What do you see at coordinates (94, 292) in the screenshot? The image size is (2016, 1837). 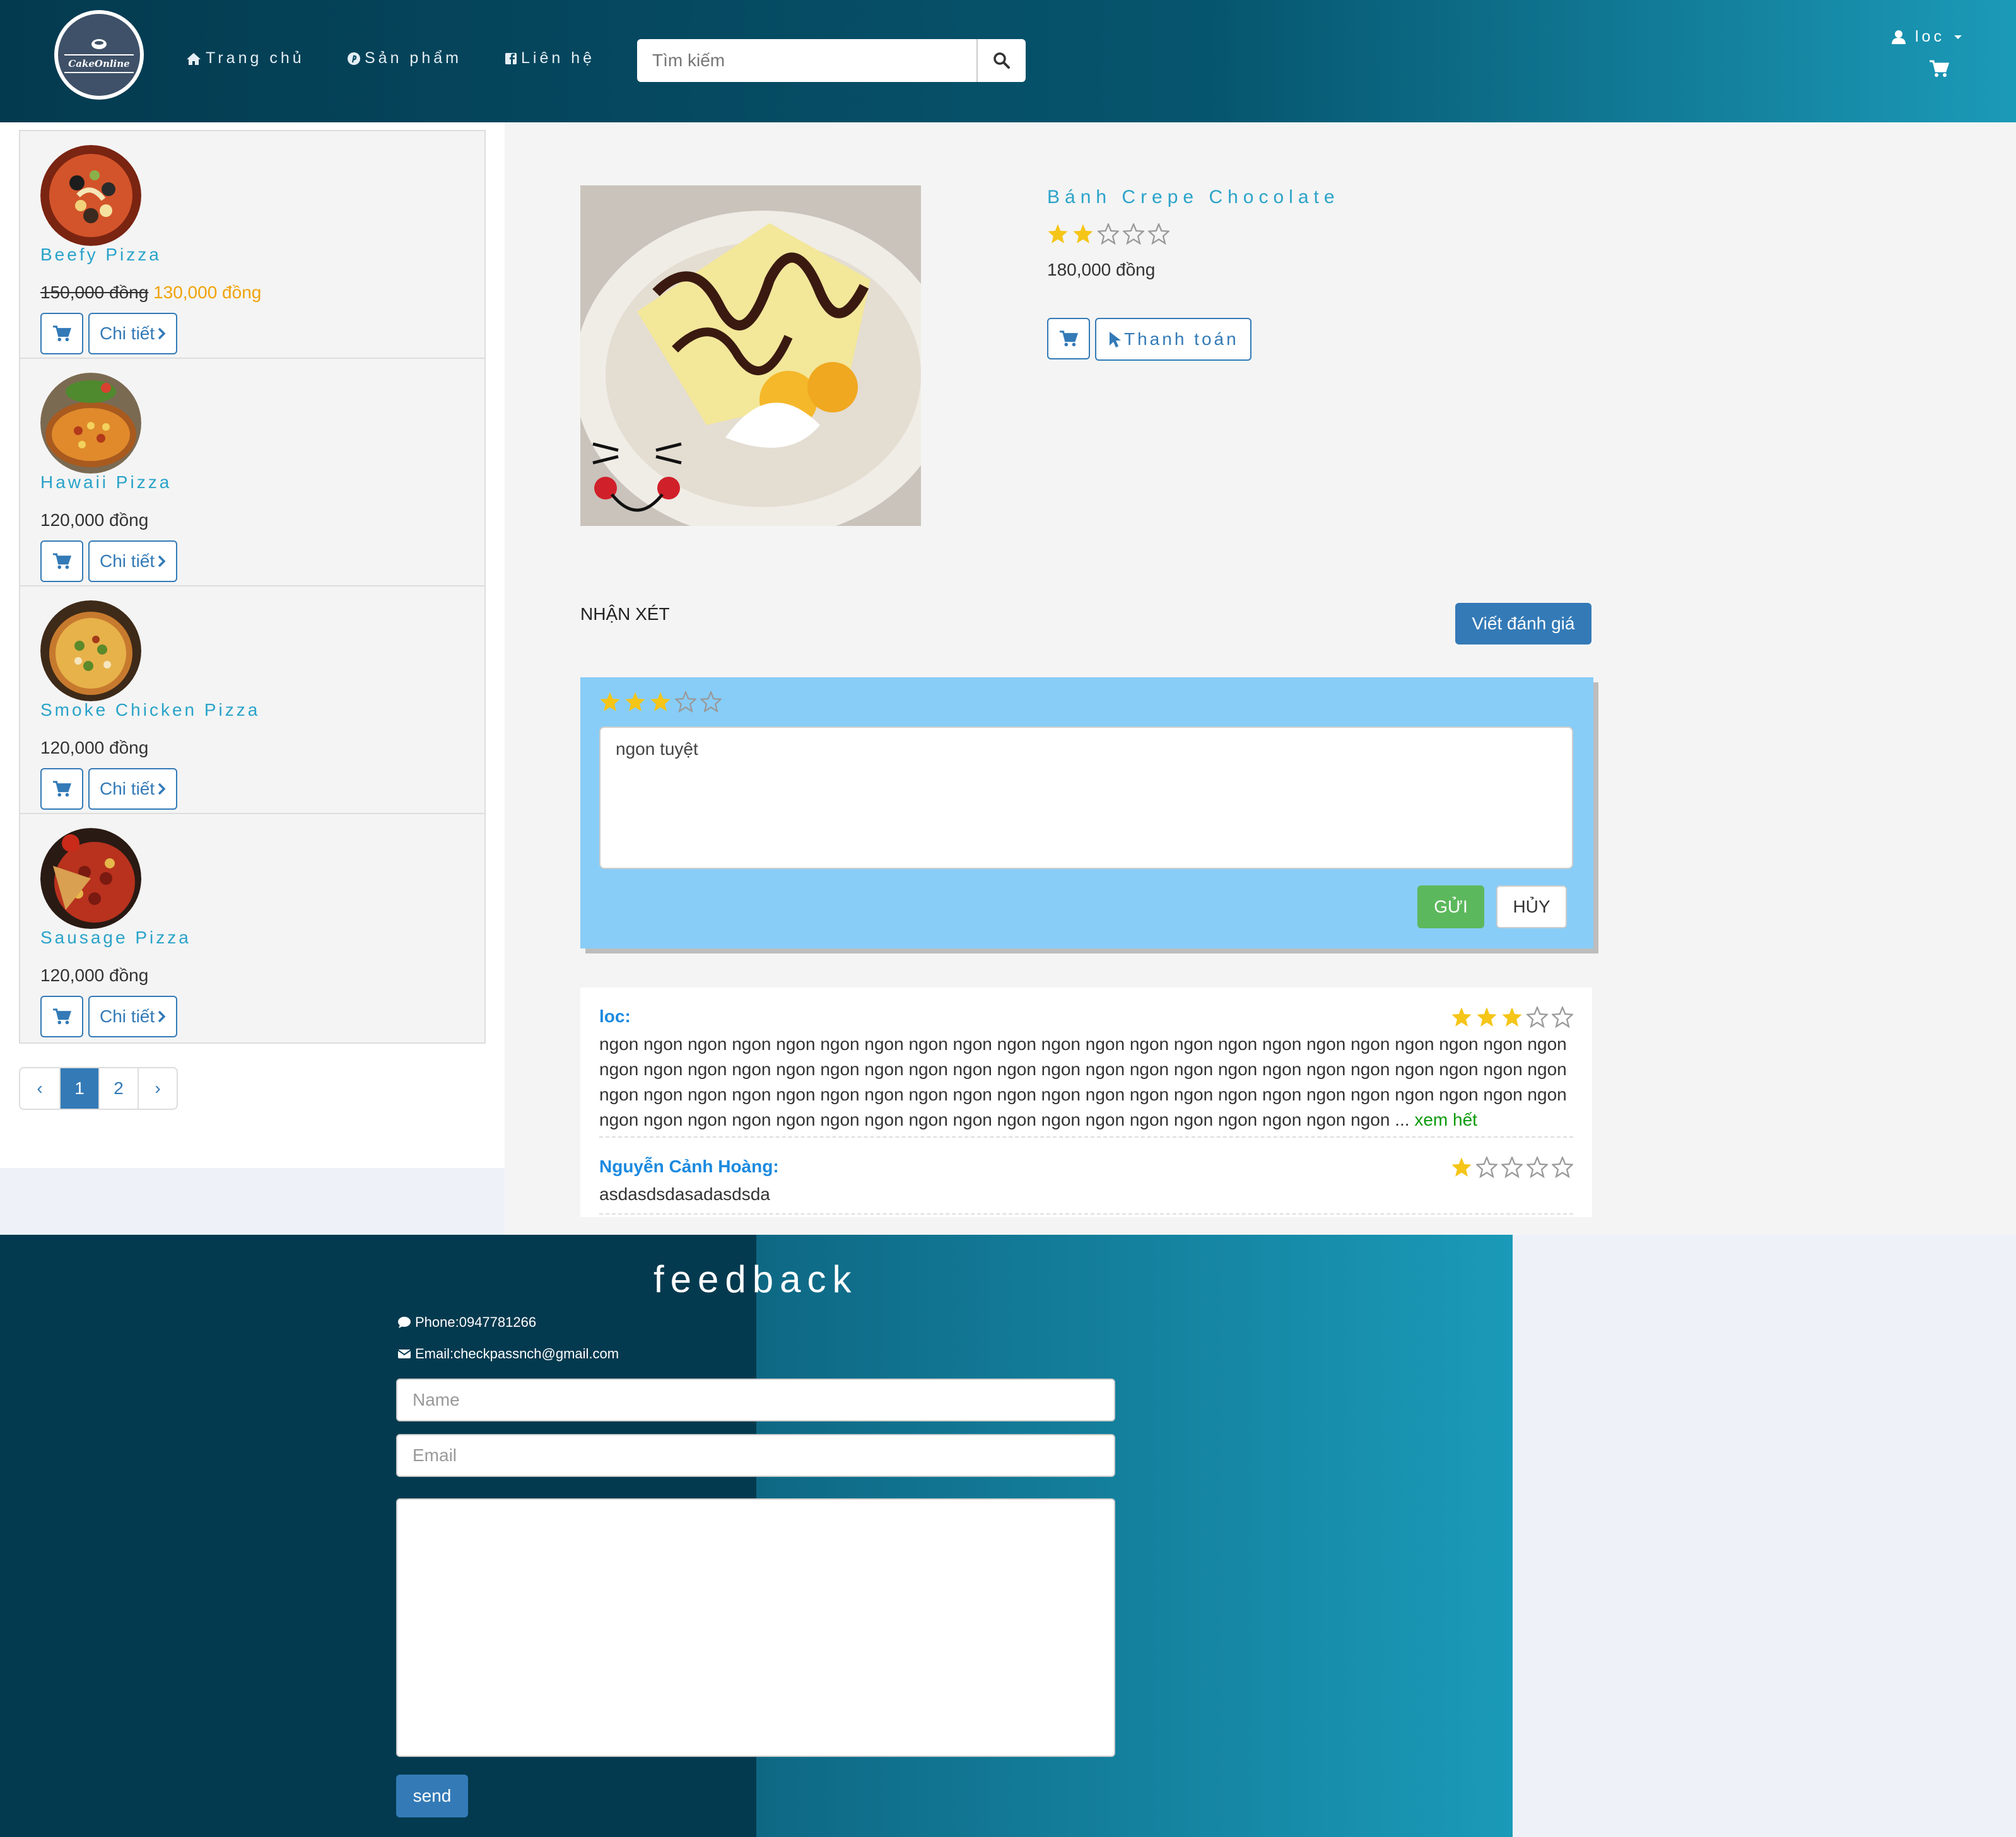 I see `old-price: 150,000 đồng` at bounding box center [94, 292].